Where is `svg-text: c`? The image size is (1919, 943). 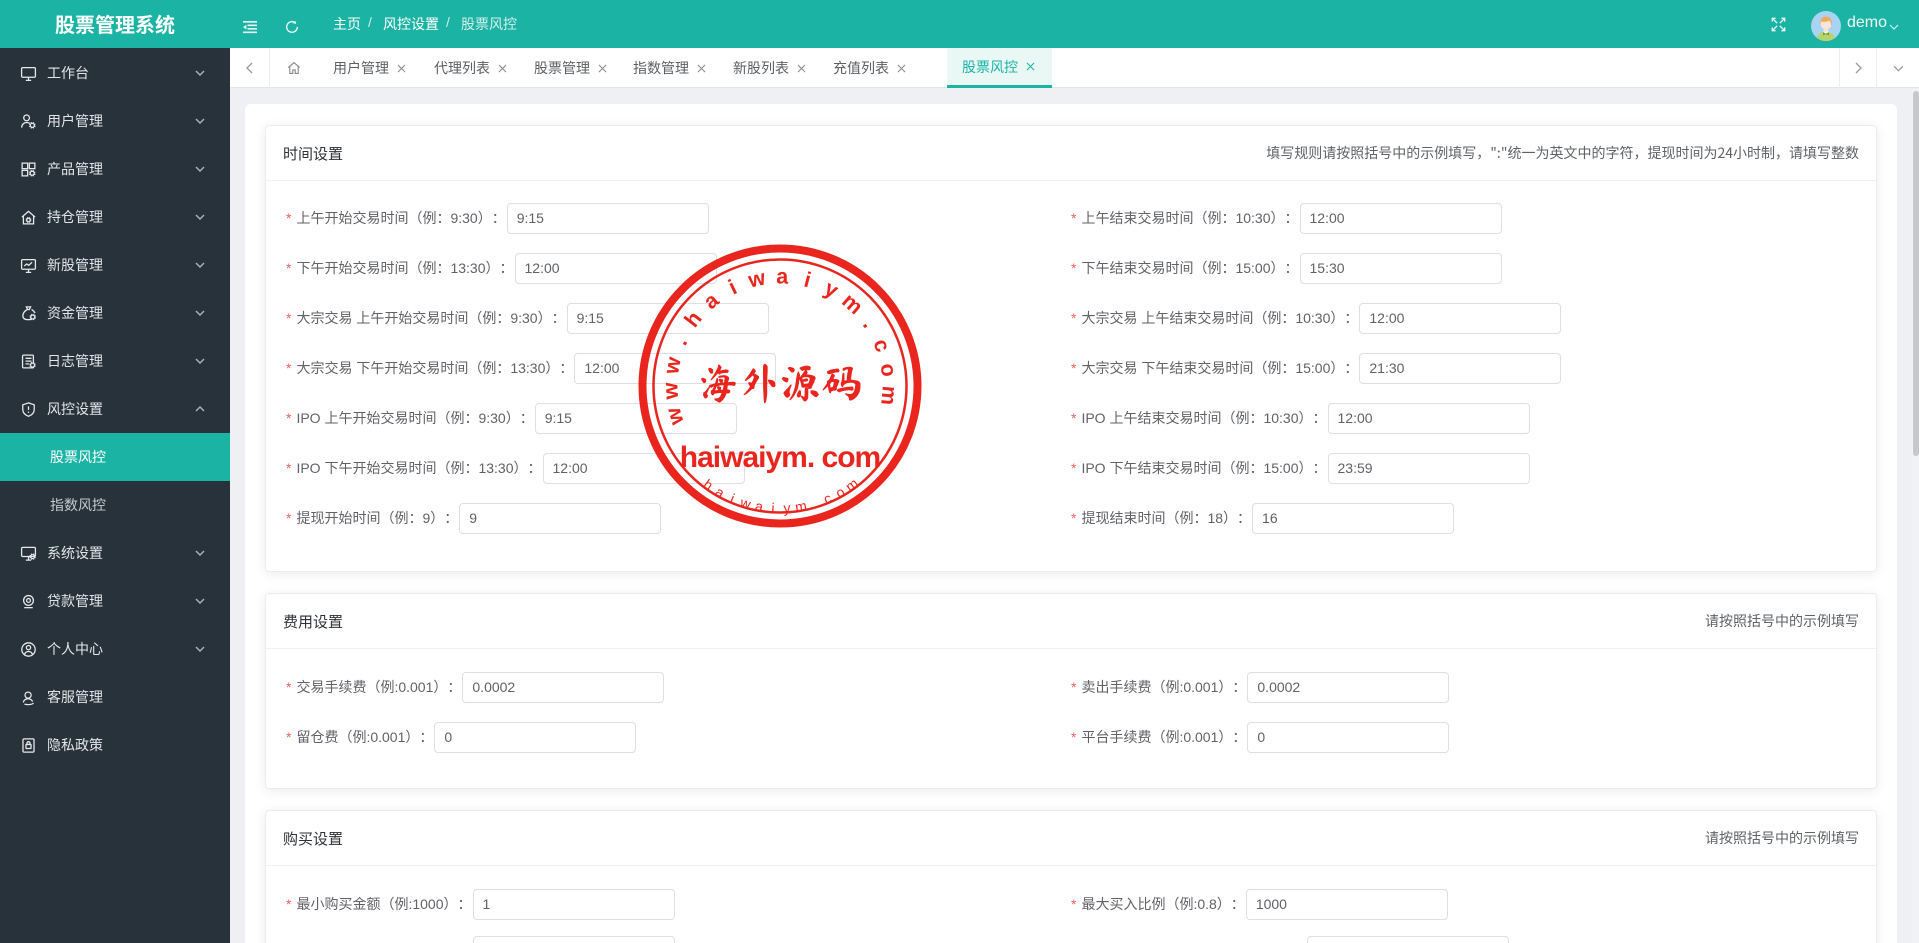 svg-text: c is located at coordinates (881, 345).